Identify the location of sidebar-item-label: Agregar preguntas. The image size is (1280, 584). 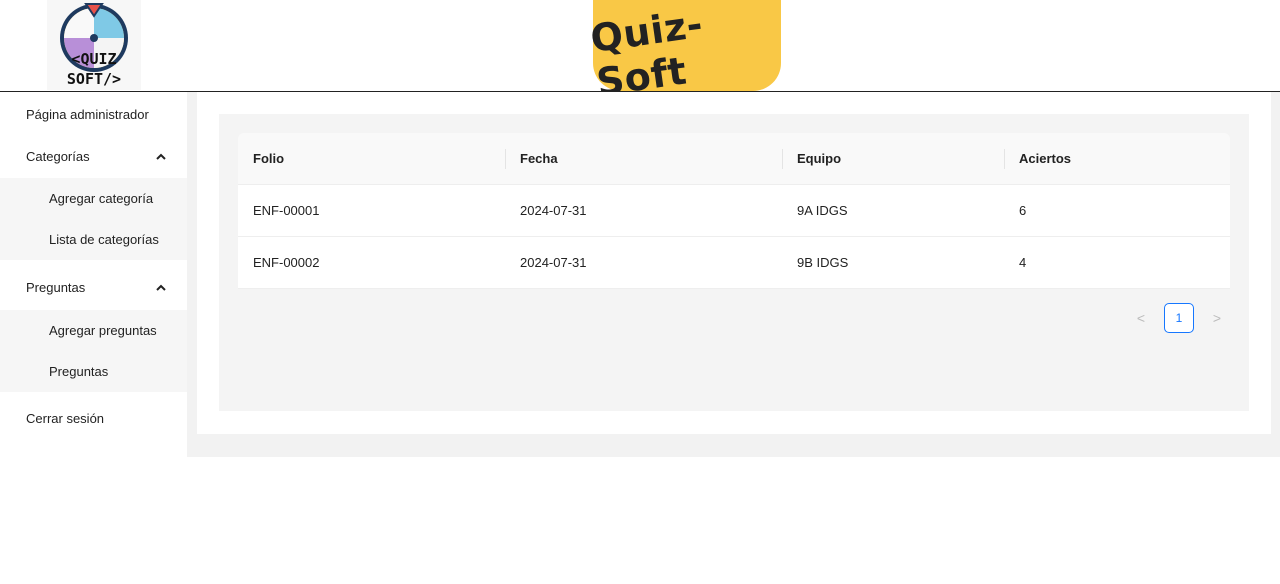
(103, 330).